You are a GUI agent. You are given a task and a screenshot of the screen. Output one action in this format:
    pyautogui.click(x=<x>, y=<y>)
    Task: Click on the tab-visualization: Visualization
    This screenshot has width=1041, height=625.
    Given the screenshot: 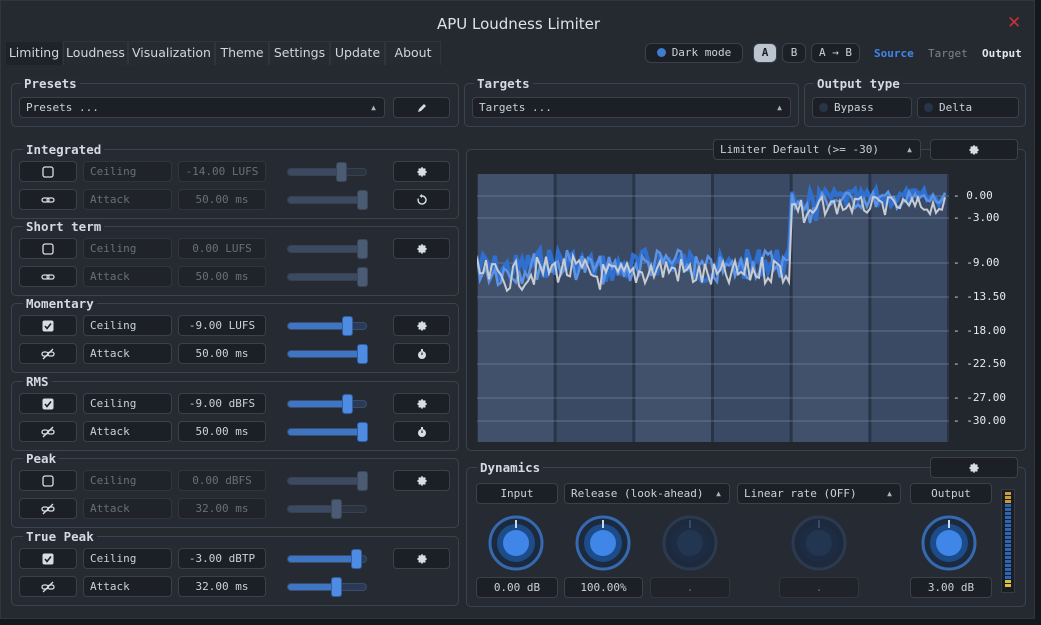 What is the action you would take?
    pyautogui.click(x=171, y=53)
    